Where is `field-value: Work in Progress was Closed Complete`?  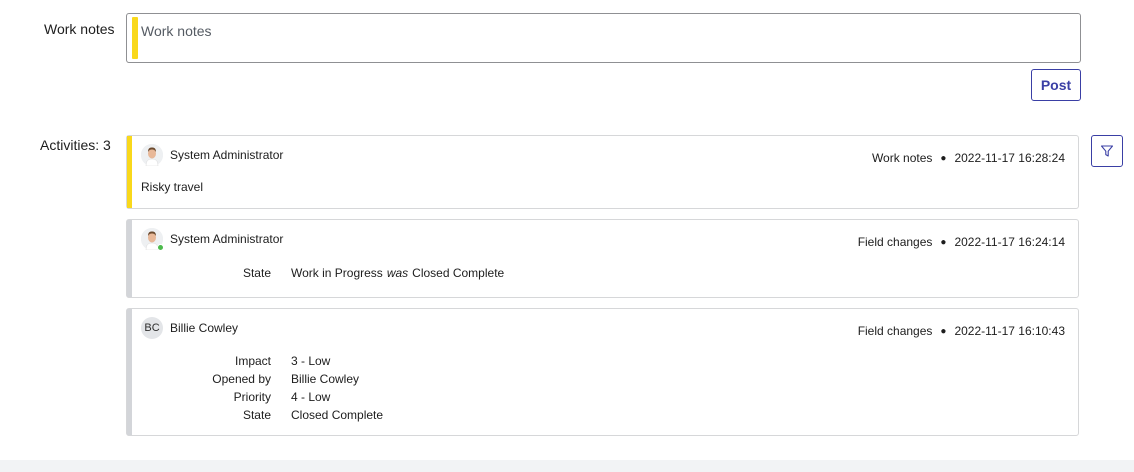
field-value: Work in Progress was Closed Complete is located at coordinates (397, 273).